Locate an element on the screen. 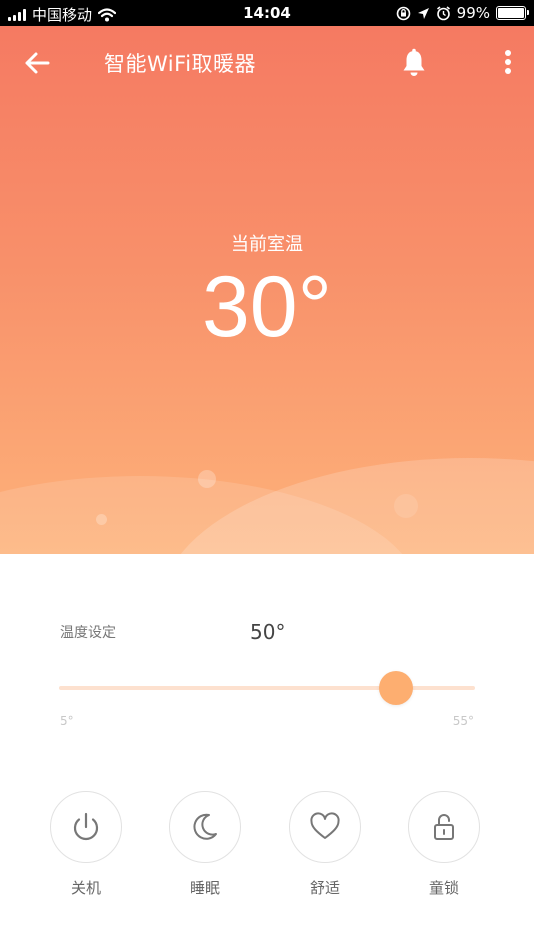 The width and height of the screenshot is (534, 950). child-lock-control: 童锁 is located at coordinates (444, 844).